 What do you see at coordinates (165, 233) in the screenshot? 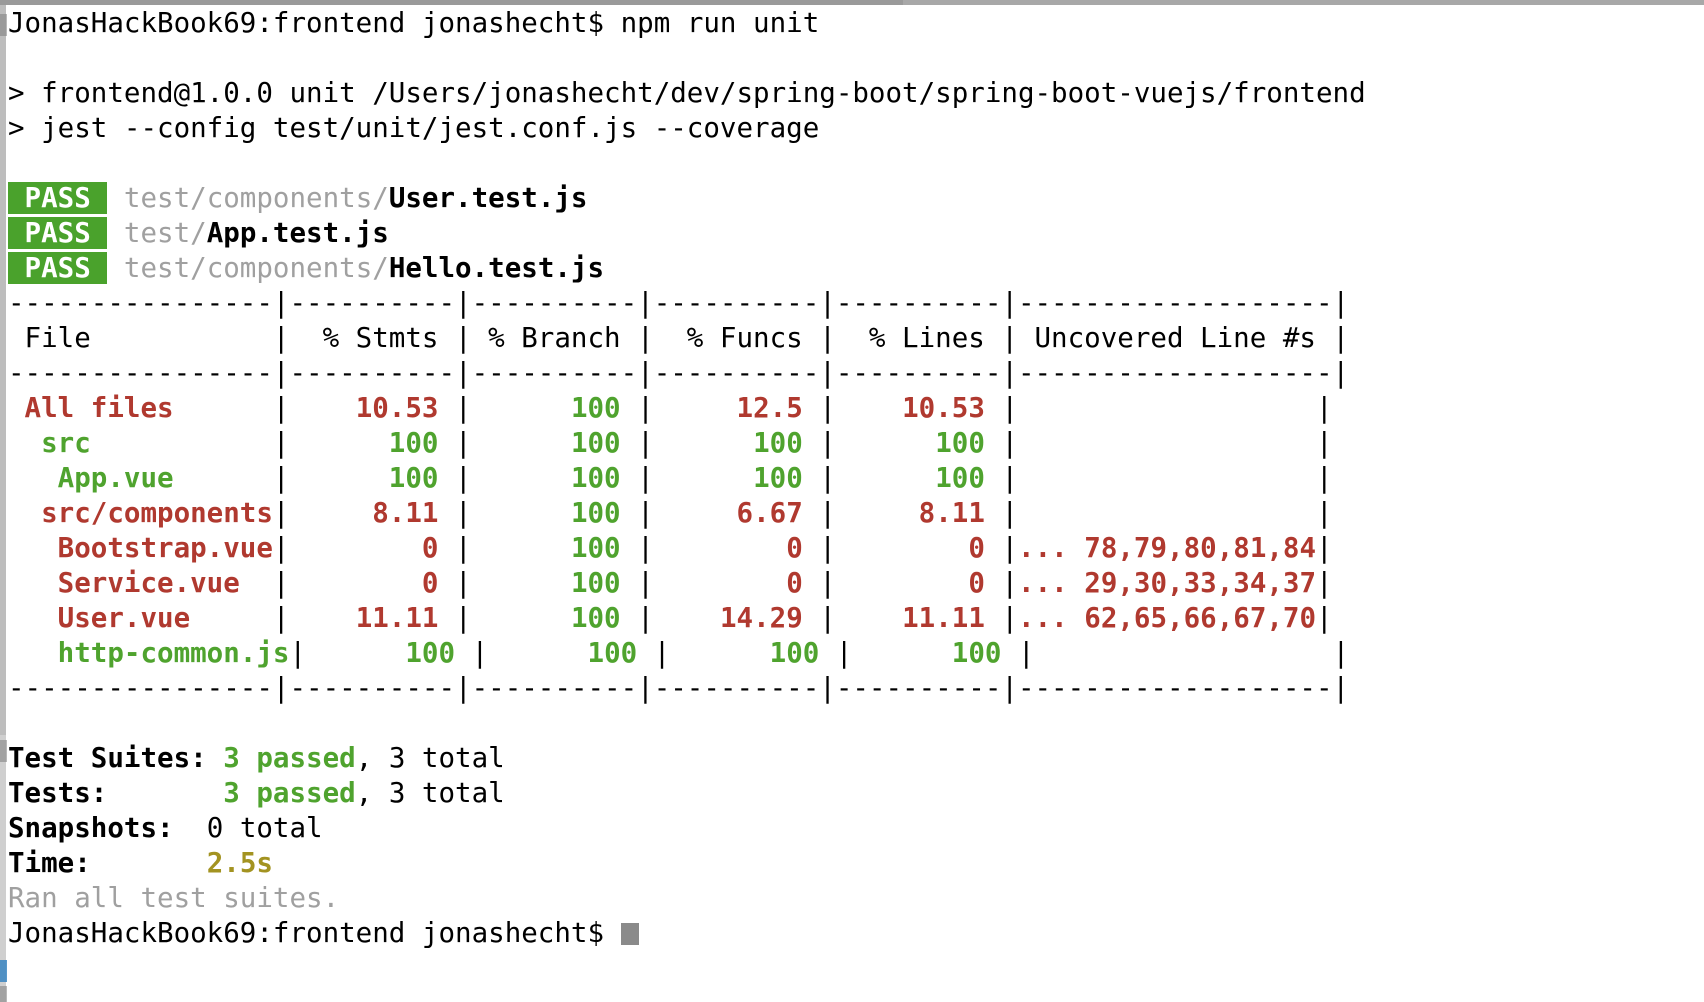
I see `suite-dir: test/` at bounding box center [165, 233].